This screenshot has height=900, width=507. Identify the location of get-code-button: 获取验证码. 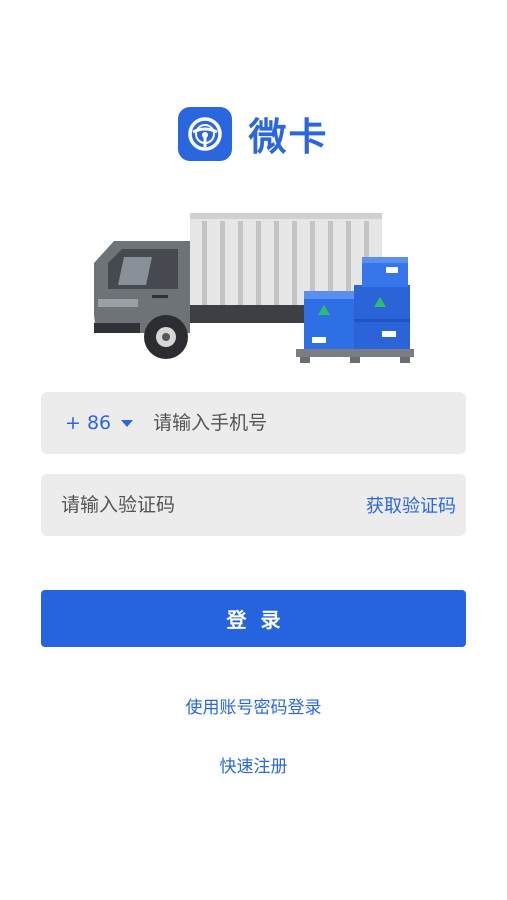
(411, 505).